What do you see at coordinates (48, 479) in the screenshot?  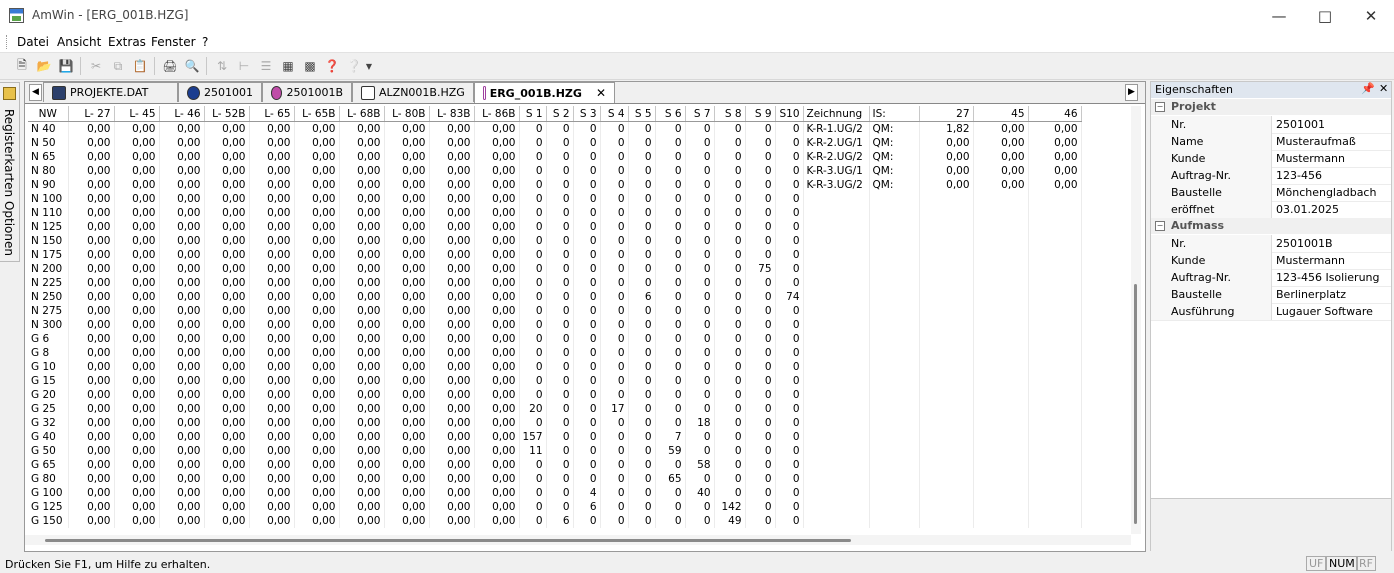 I see `grid-cell: G 80` at bounding box center [48, 479].